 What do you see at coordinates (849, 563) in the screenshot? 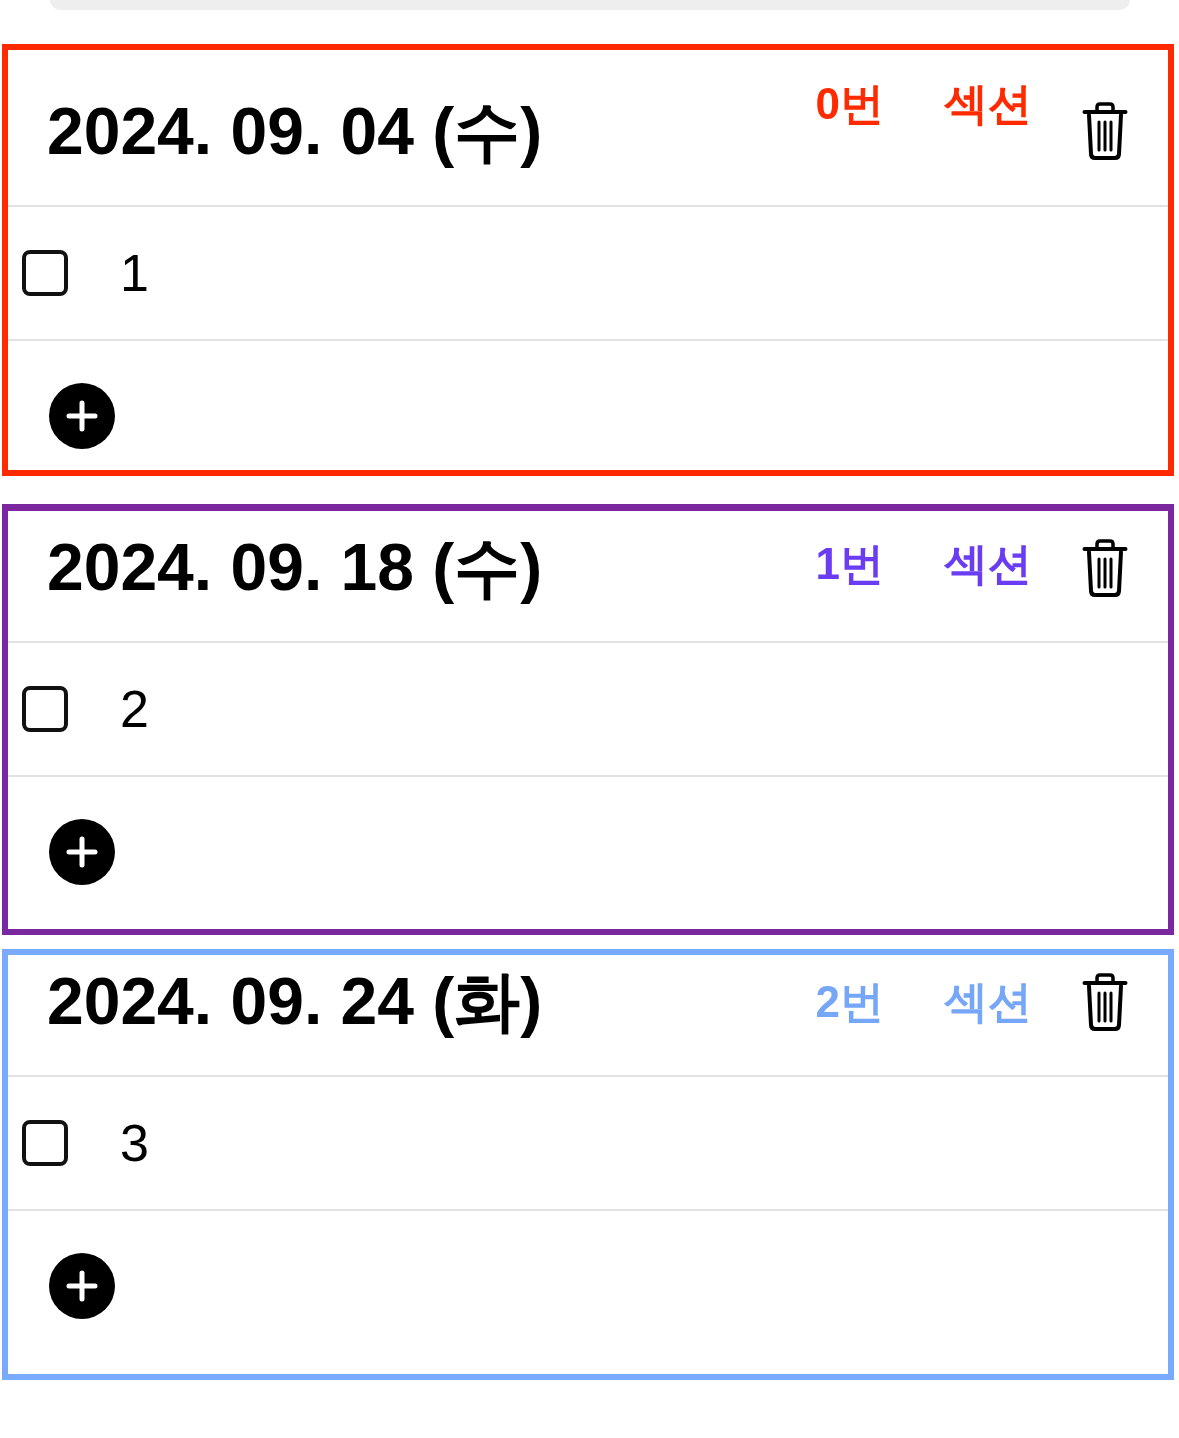
I see `section-number: 1번` at bounding box center [849, 563].